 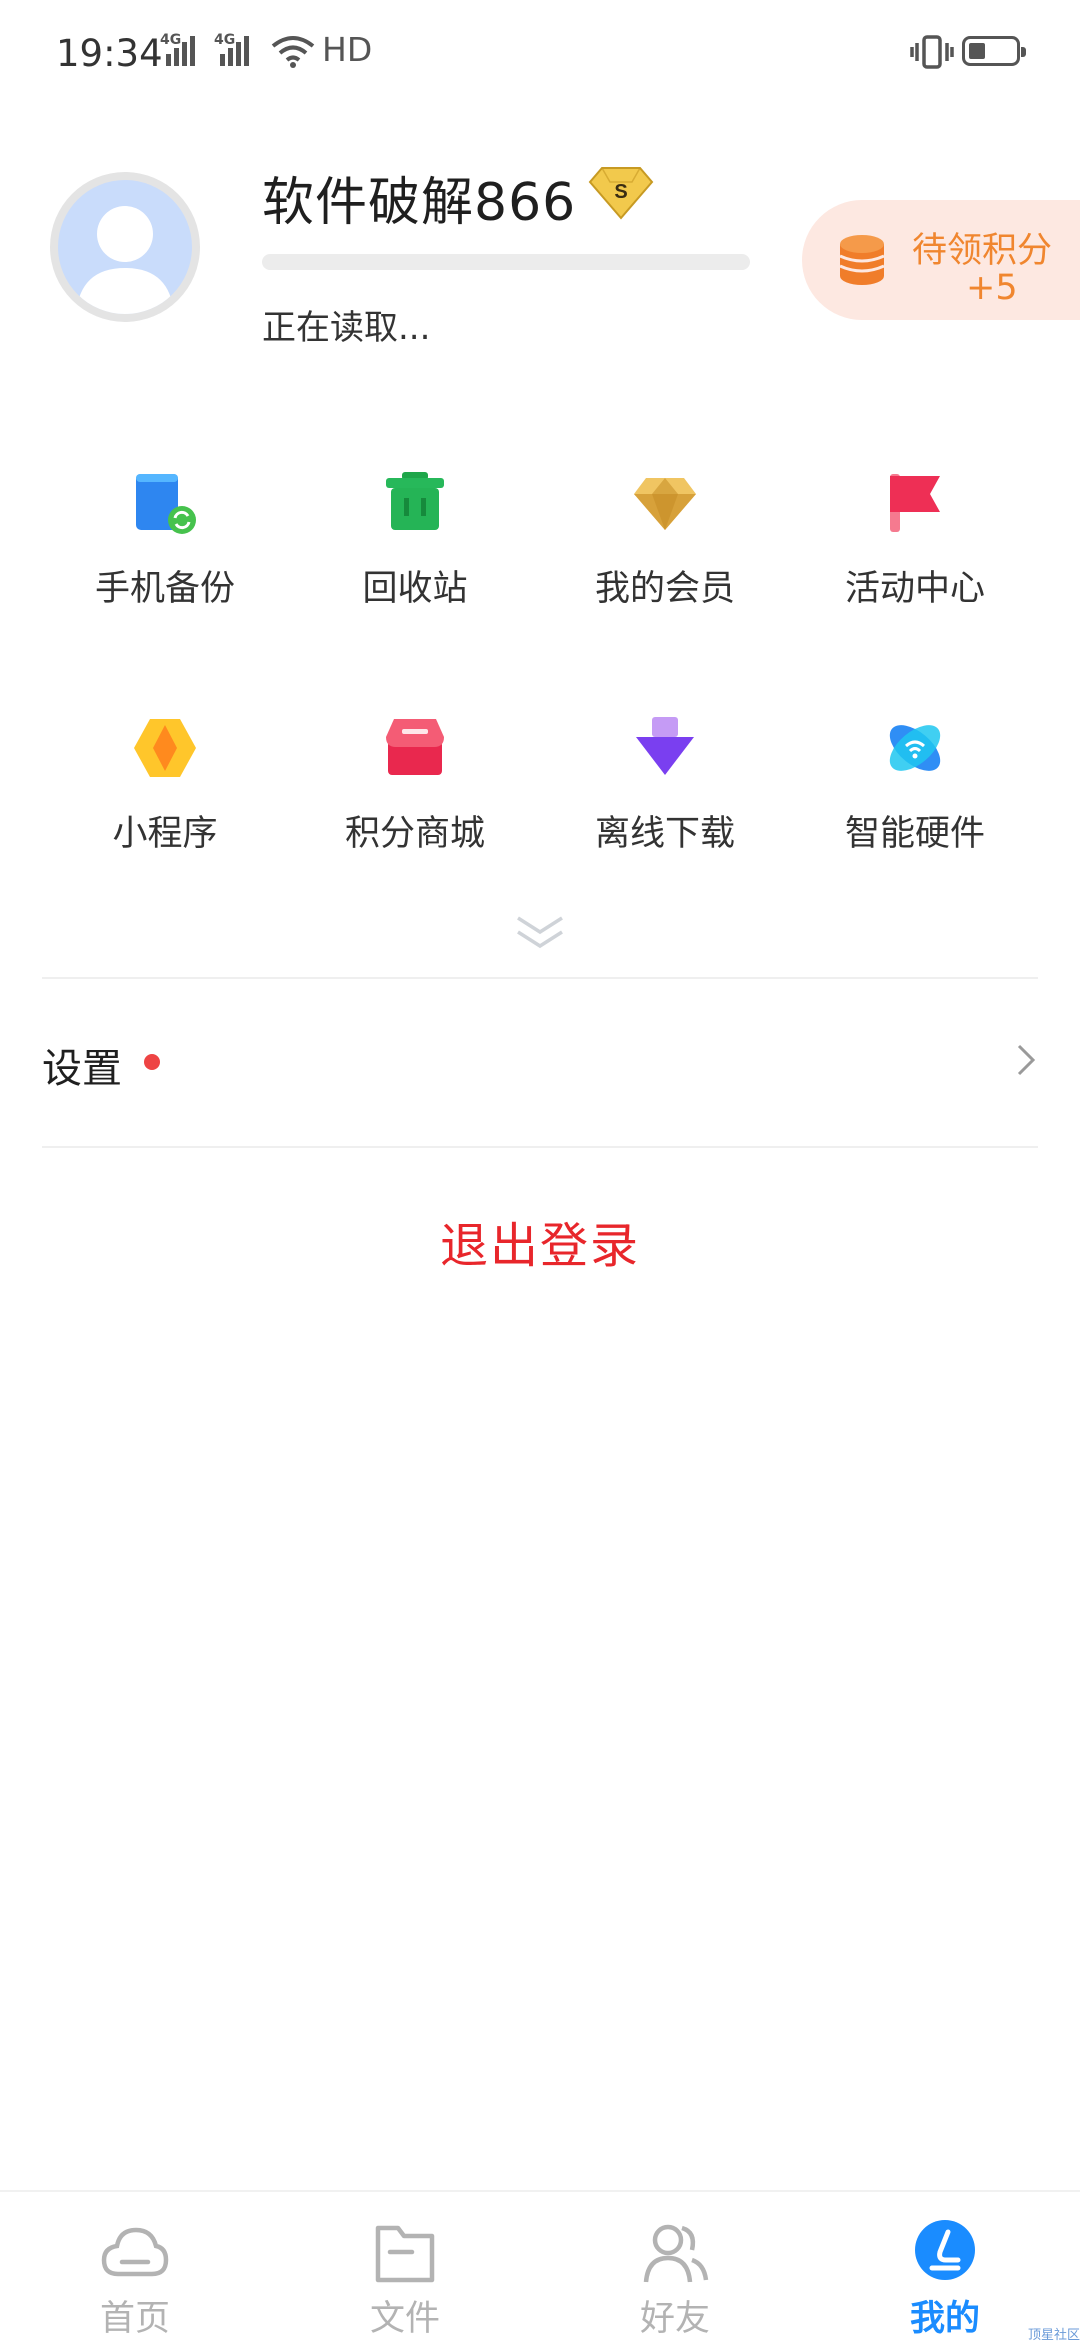 What do you see at coordinates (415, 747) in the screenshot?
I see `shop-icon` at bounding box center [415, 747].